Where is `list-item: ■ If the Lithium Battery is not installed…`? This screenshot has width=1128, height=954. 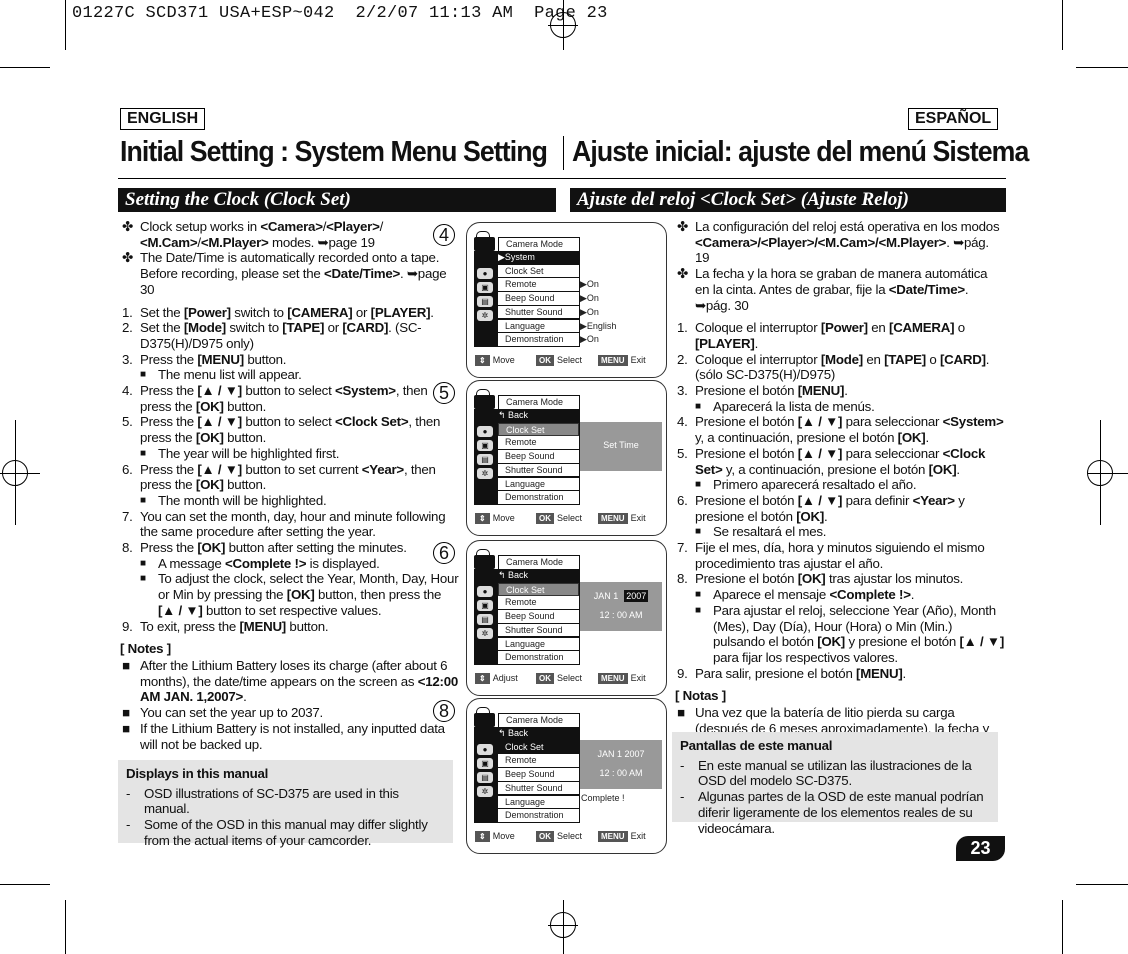
list-item: ■ If the Lithium Battery is not installed… is located at coordinates (290, 736).